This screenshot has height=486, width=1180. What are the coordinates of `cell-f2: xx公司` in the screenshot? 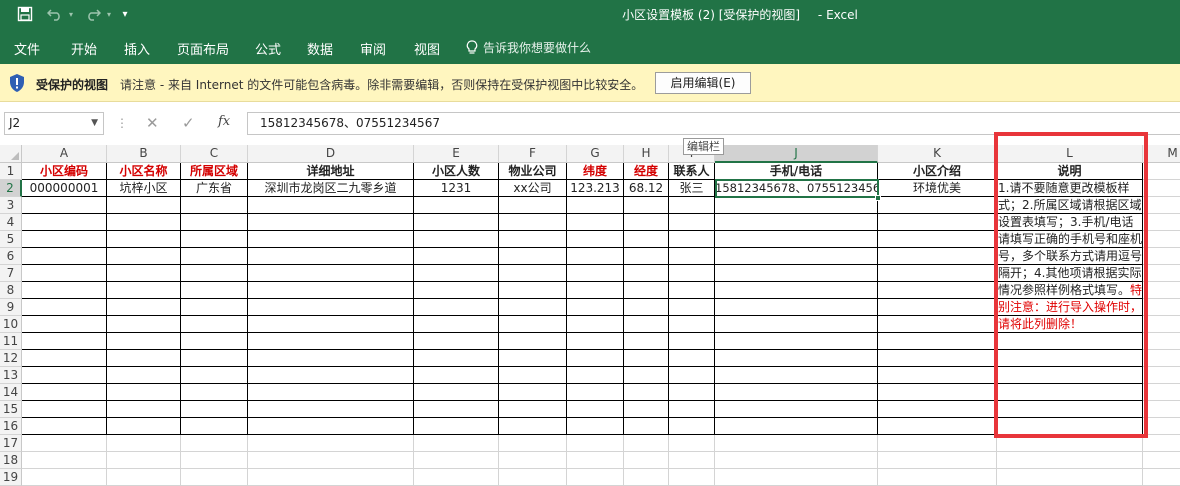 It's located at (533, 188).